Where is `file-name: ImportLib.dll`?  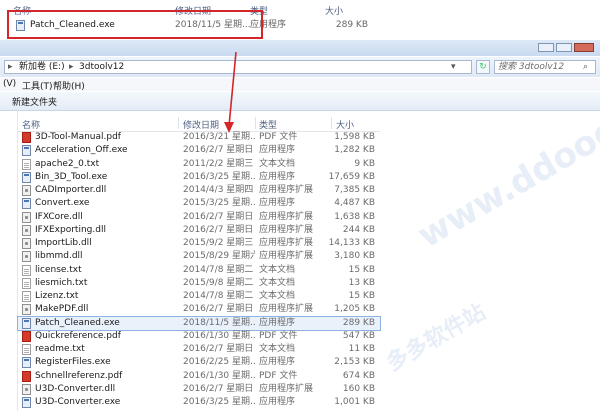
file-name: ImportLib.dll is located at coordinates (63, 243).